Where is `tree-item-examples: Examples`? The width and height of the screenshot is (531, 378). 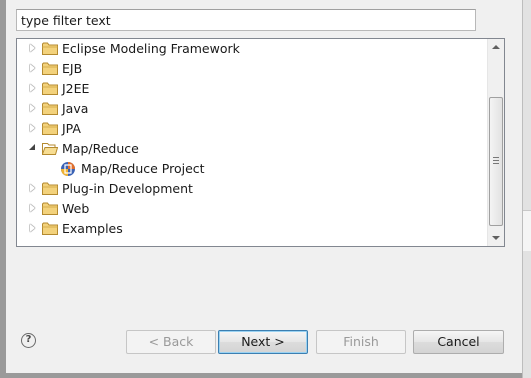
tree-item-examples: Examples is located at coordinates (252, 229).